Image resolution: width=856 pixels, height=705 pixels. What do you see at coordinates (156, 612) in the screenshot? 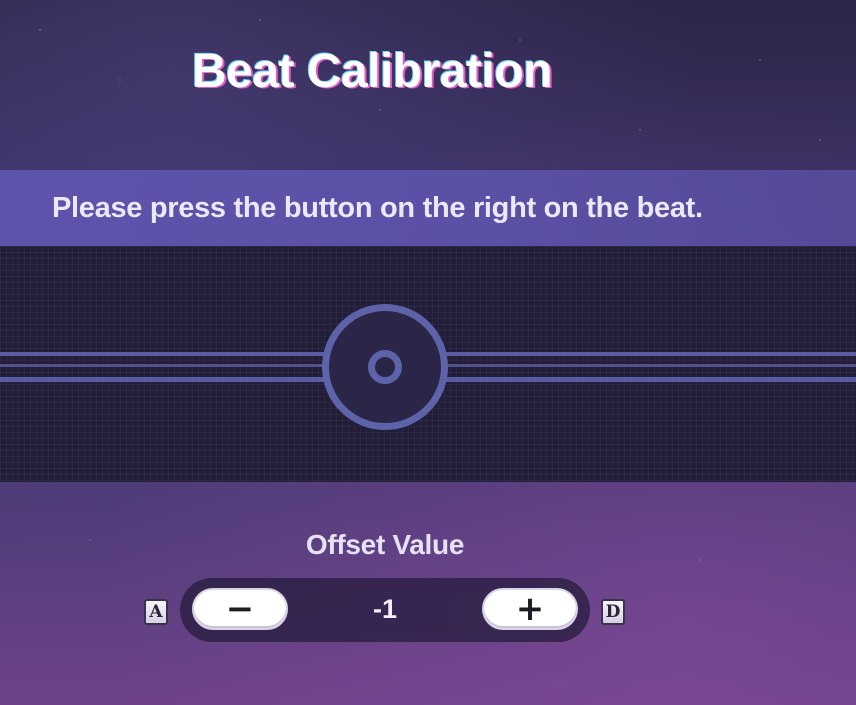
I see `key-hint-a: A` at bounding box center [156, 612].